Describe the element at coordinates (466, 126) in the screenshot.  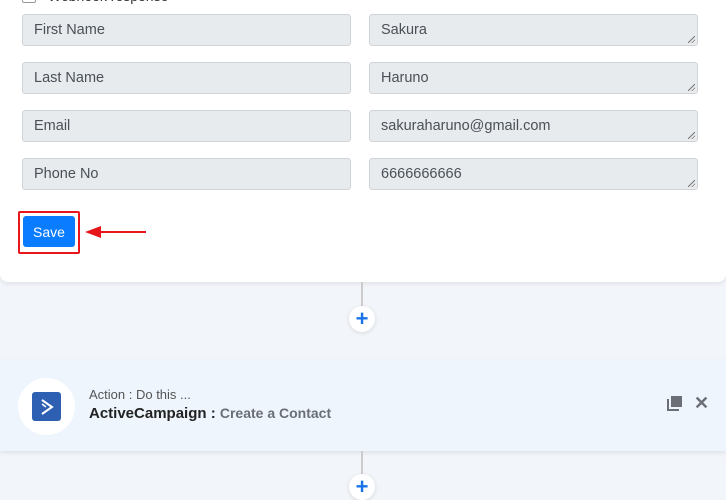
I see `email-value: sakuraharuno@gmail.com` at that location.